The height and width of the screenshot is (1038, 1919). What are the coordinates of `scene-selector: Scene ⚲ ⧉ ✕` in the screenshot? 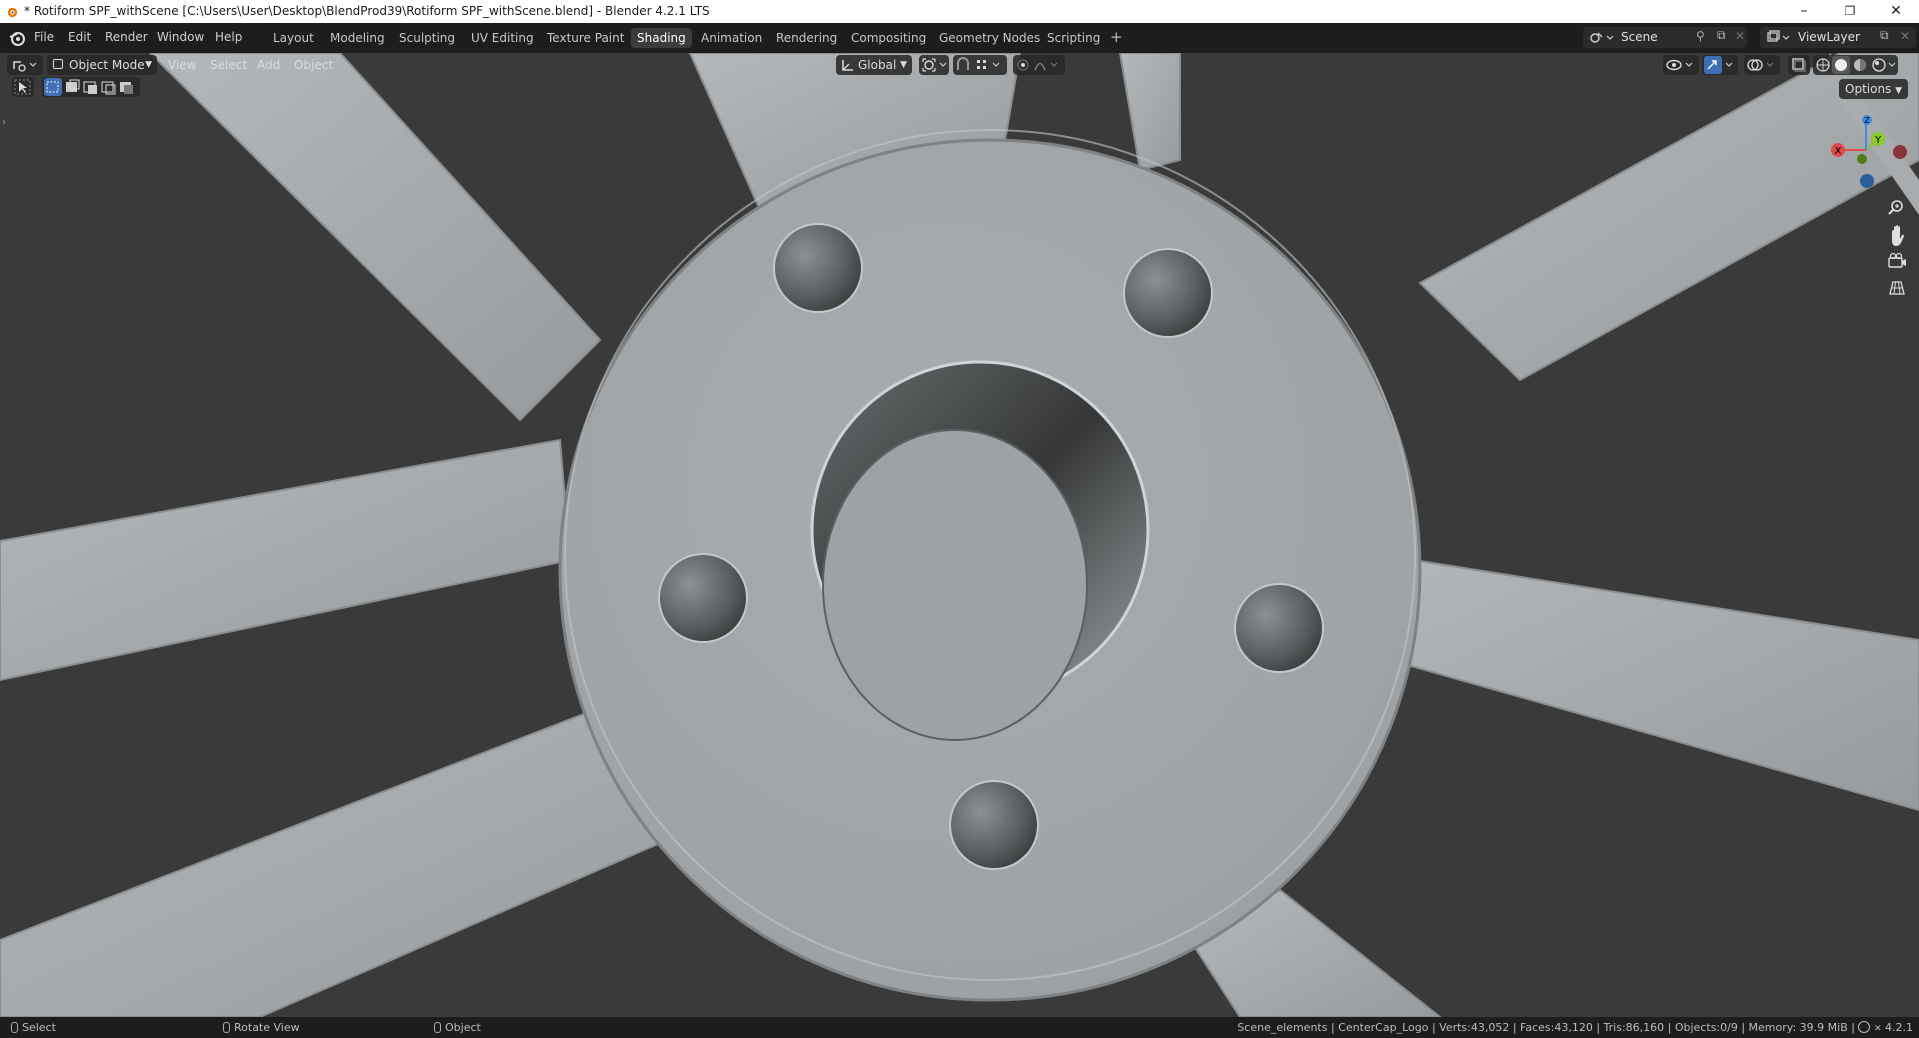 It's located at (1665, 37).